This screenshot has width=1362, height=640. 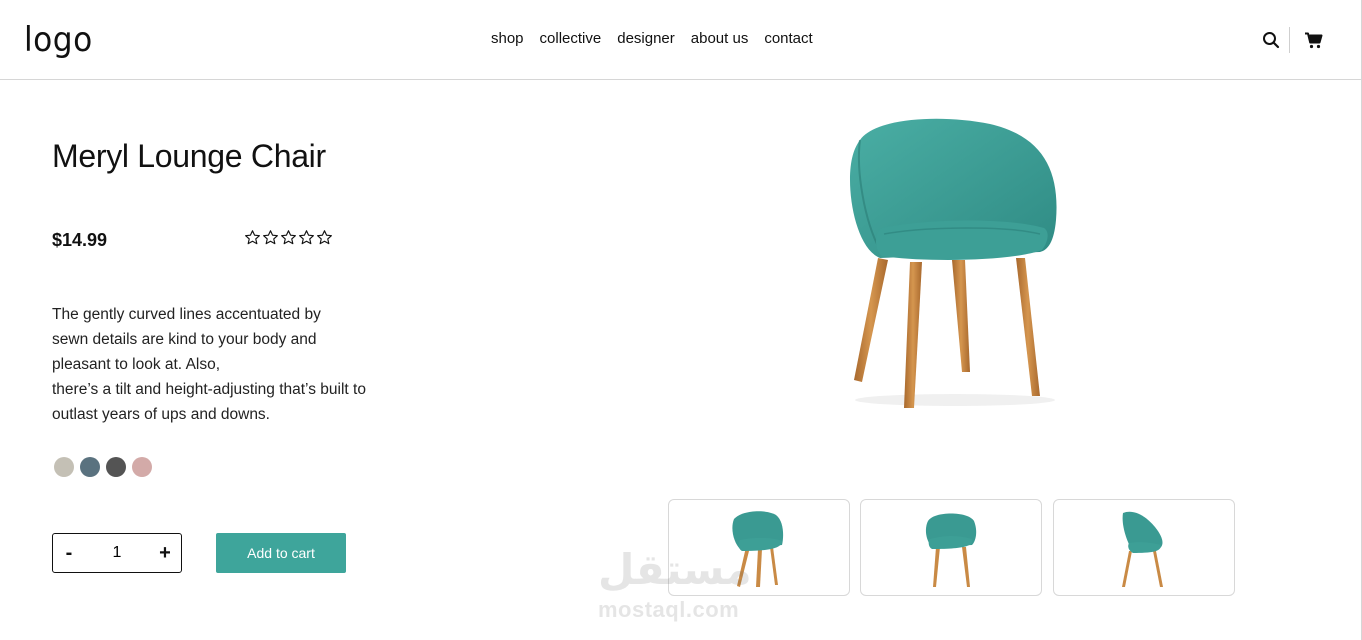 What do you see at coordinates (951, 547) in the screenshot?
I see `product-thumbnail-side` at bounding box center [951, 547].